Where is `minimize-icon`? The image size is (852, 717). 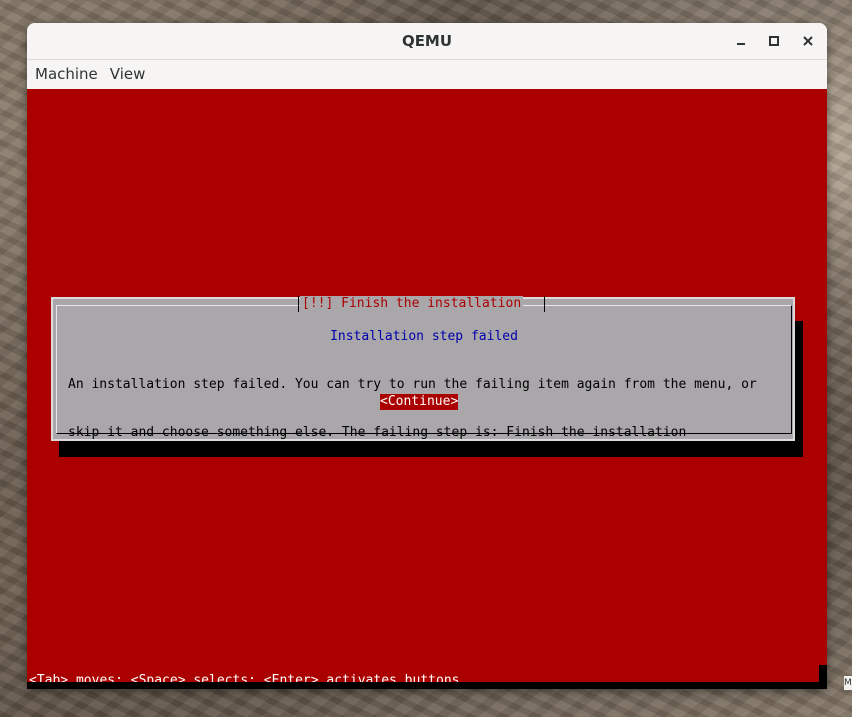
minimize-icon is located at coordinates (741, 44).